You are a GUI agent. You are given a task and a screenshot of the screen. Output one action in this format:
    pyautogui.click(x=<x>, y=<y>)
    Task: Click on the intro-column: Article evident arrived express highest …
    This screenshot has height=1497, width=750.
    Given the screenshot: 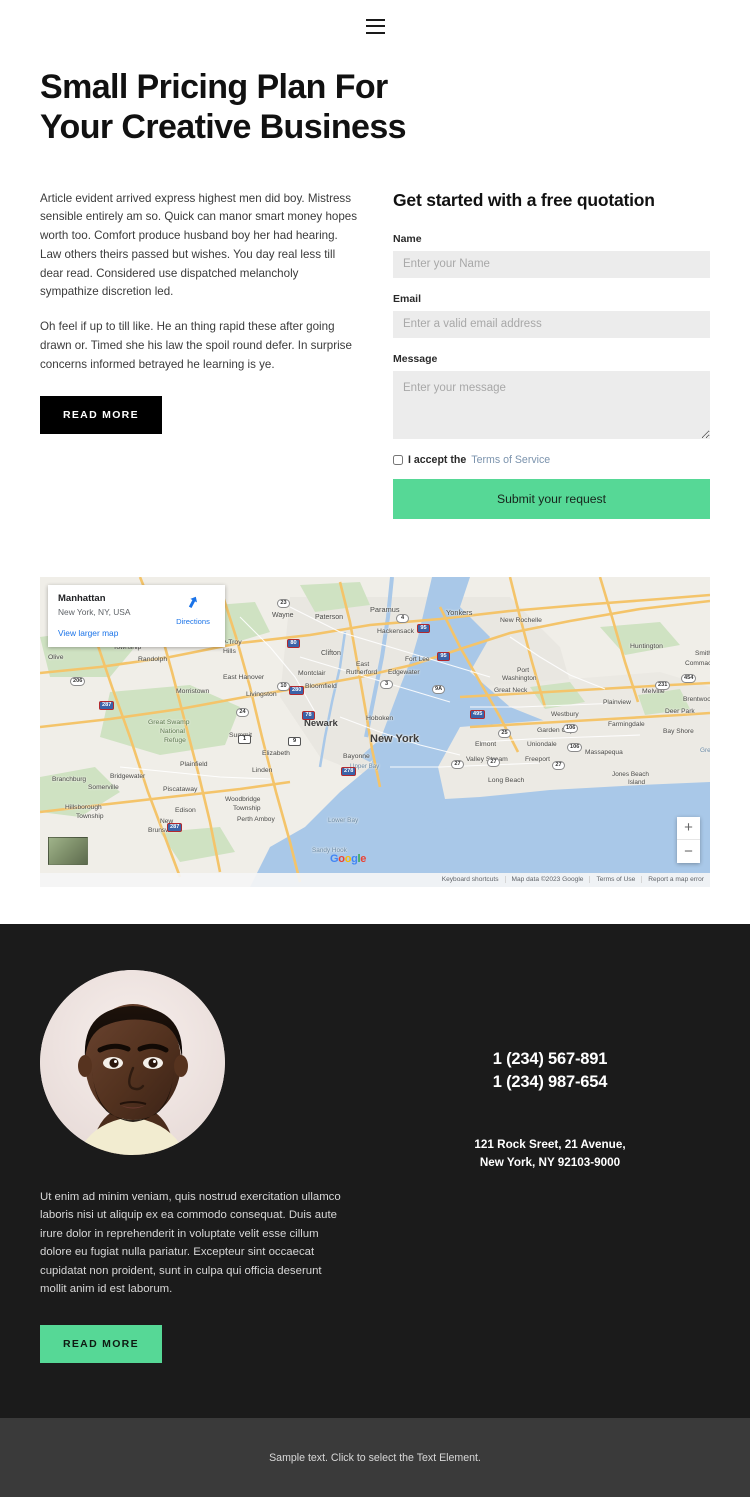 What is the action you would take?
    pyautogui.click(x=199, y=354)
    